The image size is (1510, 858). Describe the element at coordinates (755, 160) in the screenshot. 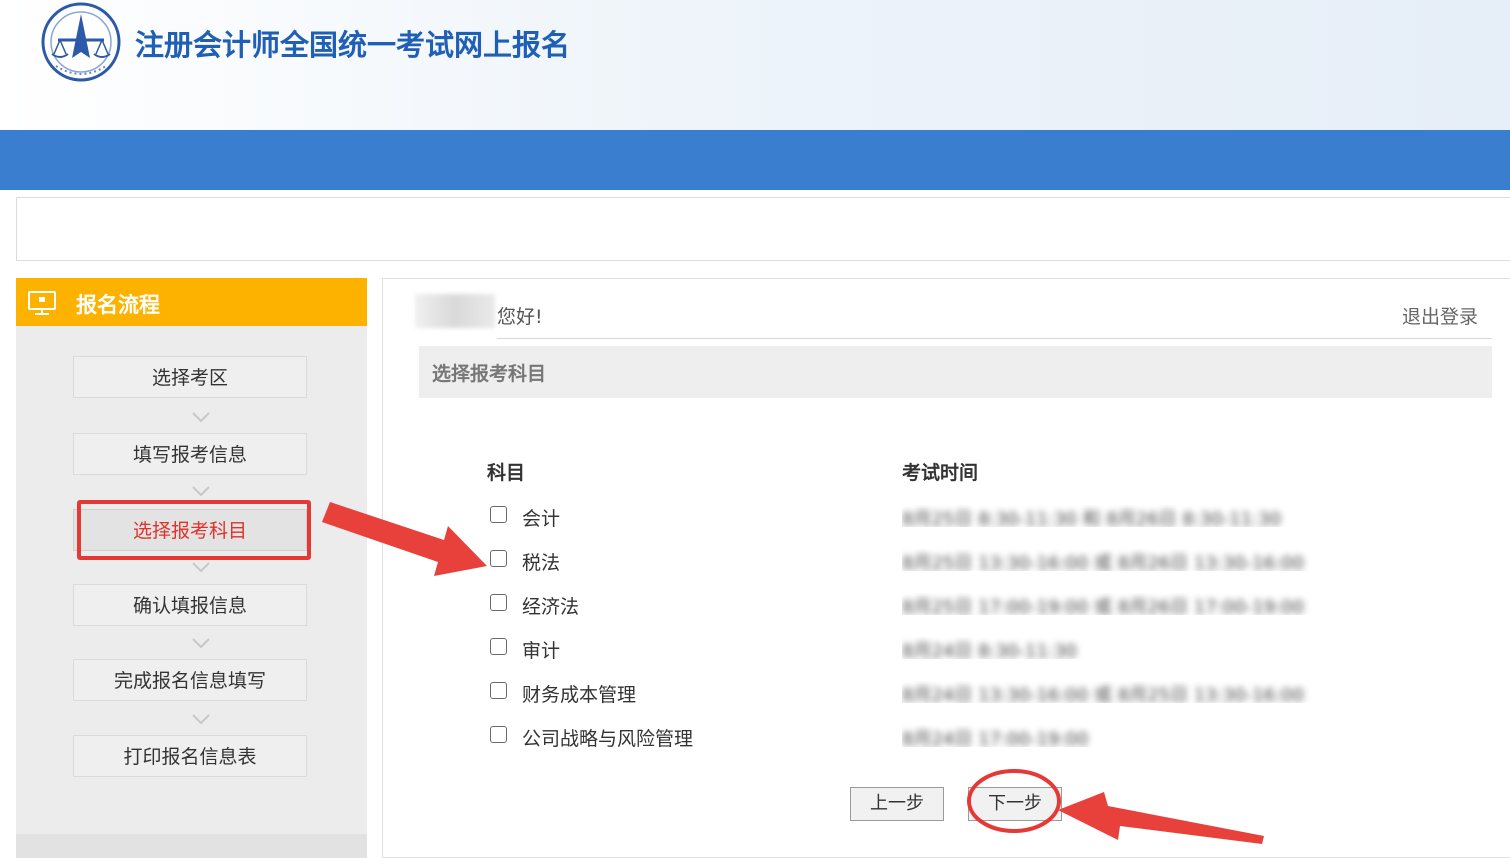

I see `nav-bar` at that location.